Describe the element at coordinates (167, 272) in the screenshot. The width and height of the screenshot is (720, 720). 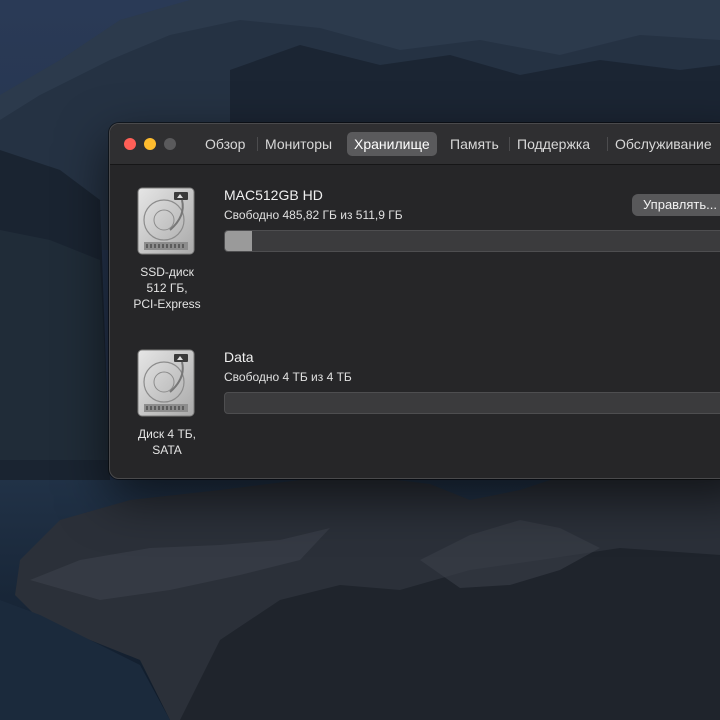
I see `disk-caption-line: SSD-диск` at that location.